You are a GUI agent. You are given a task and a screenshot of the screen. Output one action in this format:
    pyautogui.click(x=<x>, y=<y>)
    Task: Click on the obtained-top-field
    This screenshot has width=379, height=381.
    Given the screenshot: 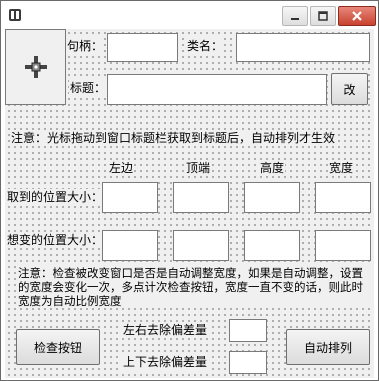 What is the action you would take?
    pyautogui.click(x=201, y=197)
    